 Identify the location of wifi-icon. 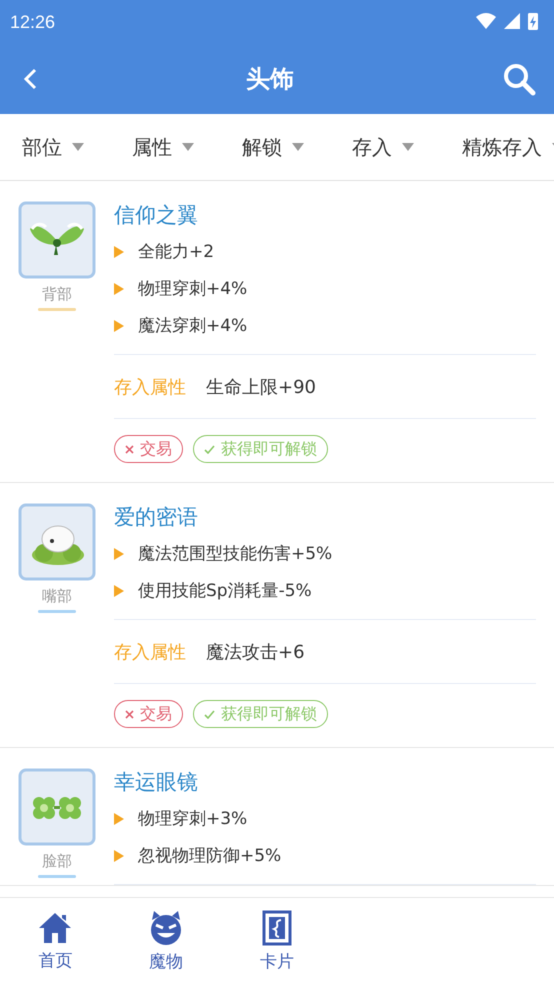
(486, 21).